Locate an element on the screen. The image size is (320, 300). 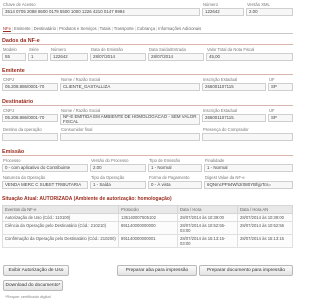
dest-cnpj-field: 05.208.886/0001-70 is located at coordinates (30, 118).